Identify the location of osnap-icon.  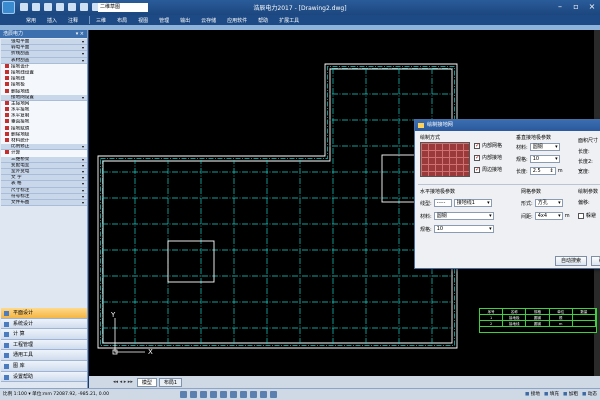
(223, 394).